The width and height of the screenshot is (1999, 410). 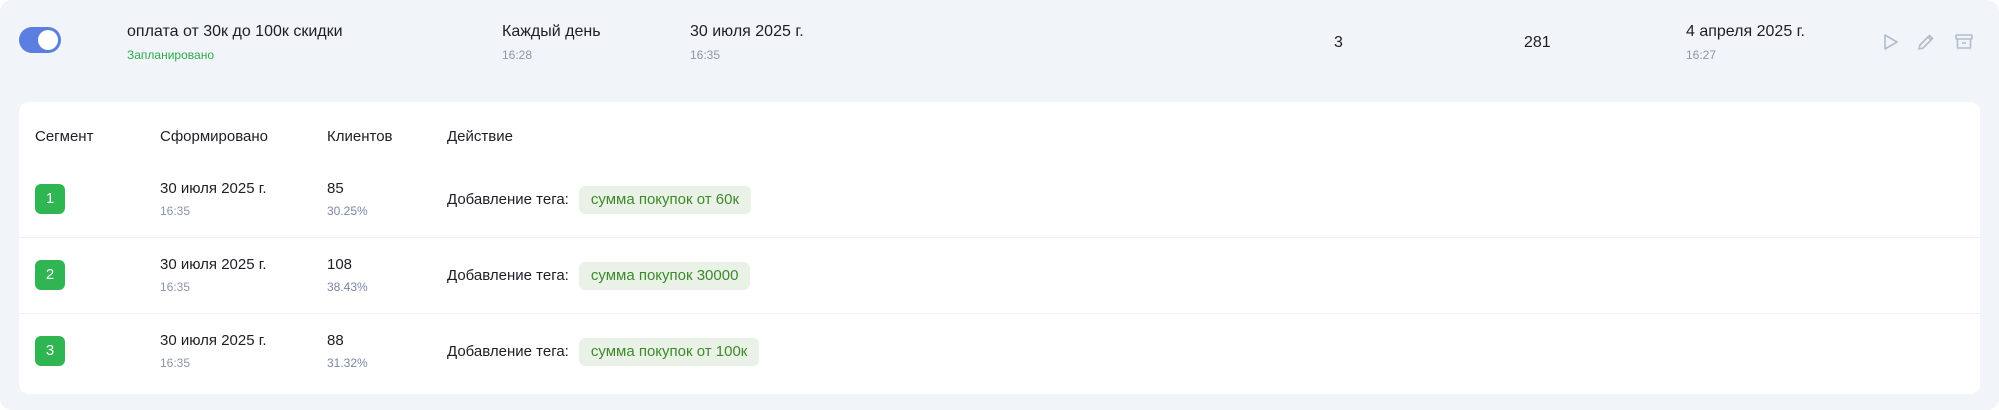 I want to click on campaign-status: Запланировано, so click(x=170, y=55).